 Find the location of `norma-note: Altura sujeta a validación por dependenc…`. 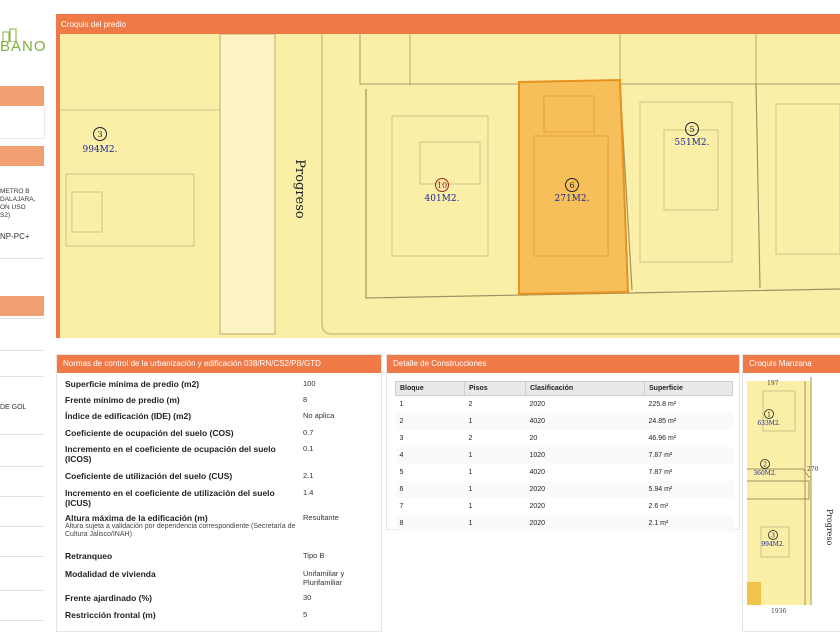

norma-note: Altura sujeta a validación por dependenc… is located at coordinates (180, 530).